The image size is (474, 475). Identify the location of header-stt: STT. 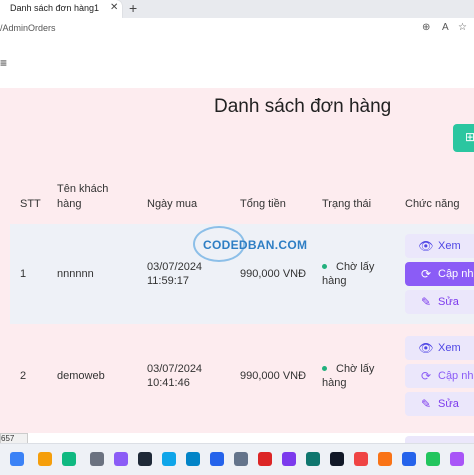
(30, 204).